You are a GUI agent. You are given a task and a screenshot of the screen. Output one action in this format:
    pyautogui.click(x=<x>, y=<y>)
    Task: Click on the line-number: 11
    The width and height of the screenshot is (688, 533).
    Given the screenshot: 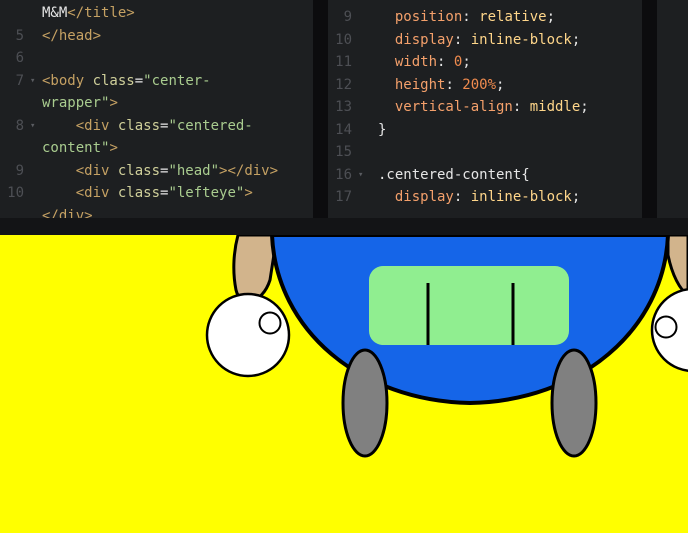 What is the action you would take?
    pyautogui.click(x=343, y=62)
    